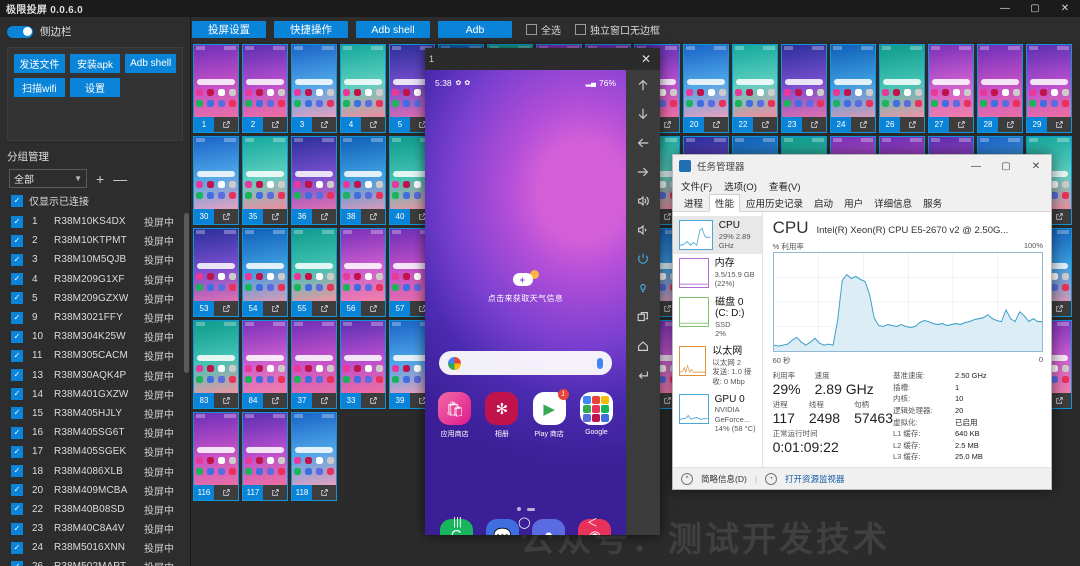 Image resolution: width=1080 pixels, height=566 pixels. I want to click on device-thumbnail: 24, so click(853, 88).